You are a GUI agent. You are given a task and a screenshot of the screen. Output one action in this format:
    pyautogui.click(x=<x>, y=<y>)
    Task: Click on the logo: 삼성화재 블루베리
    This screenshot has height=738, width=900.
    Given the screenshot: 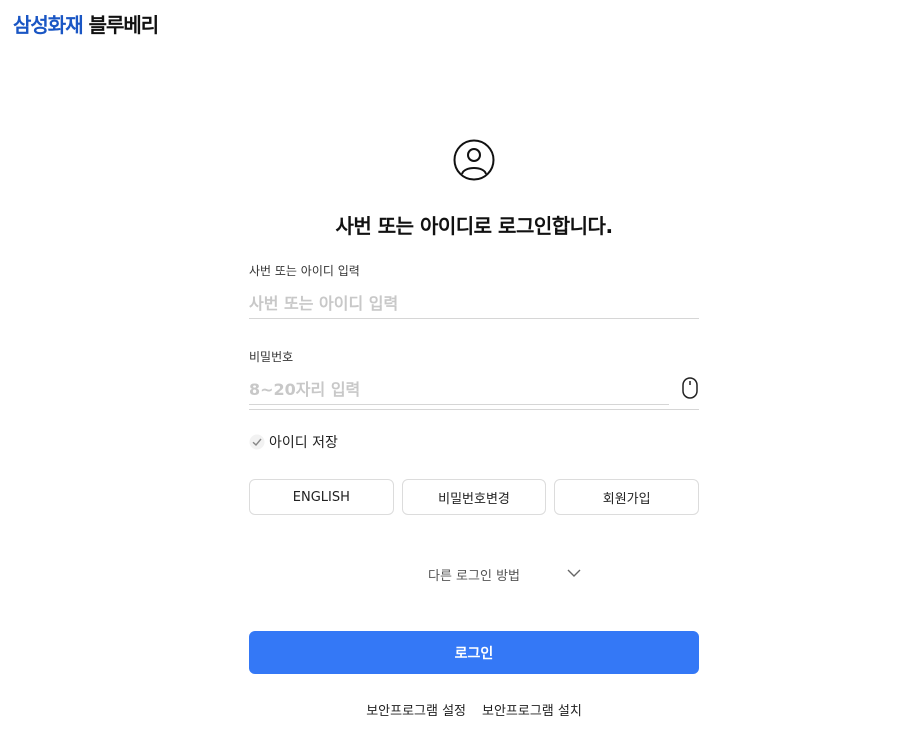 What is the action you would take?
    pyautogui.click(x=86, y=23)
    